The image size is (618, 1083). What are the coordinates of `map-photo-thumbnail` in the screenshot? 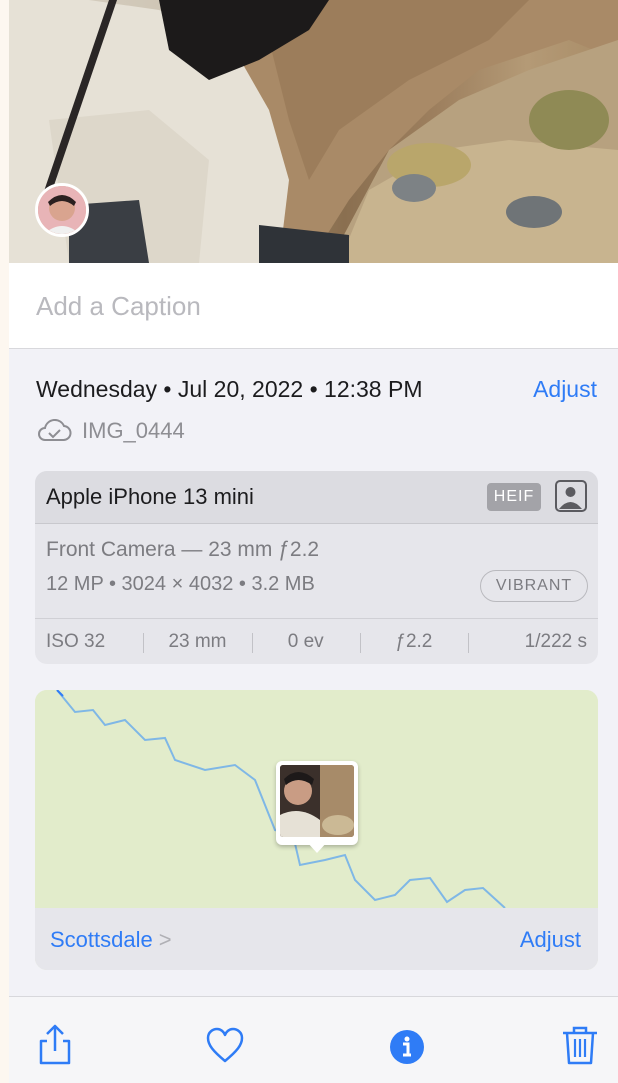 It's located at (317, 801).